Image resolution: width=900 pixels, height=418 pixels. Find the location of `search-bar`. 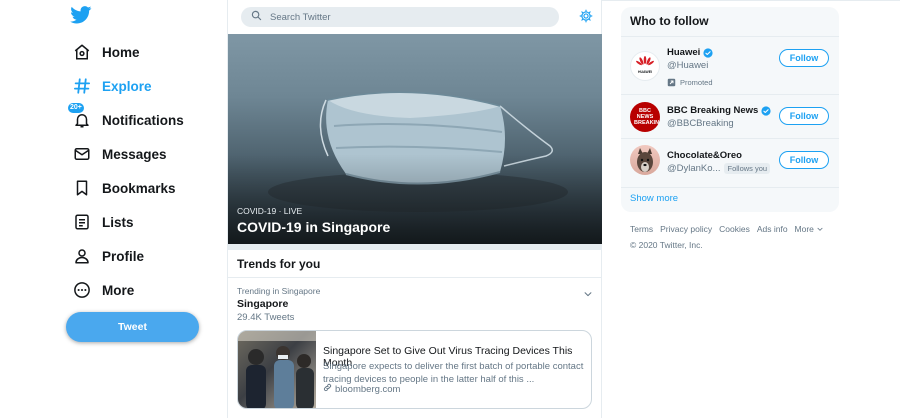

search-bar is located at coordinates (400, 17).